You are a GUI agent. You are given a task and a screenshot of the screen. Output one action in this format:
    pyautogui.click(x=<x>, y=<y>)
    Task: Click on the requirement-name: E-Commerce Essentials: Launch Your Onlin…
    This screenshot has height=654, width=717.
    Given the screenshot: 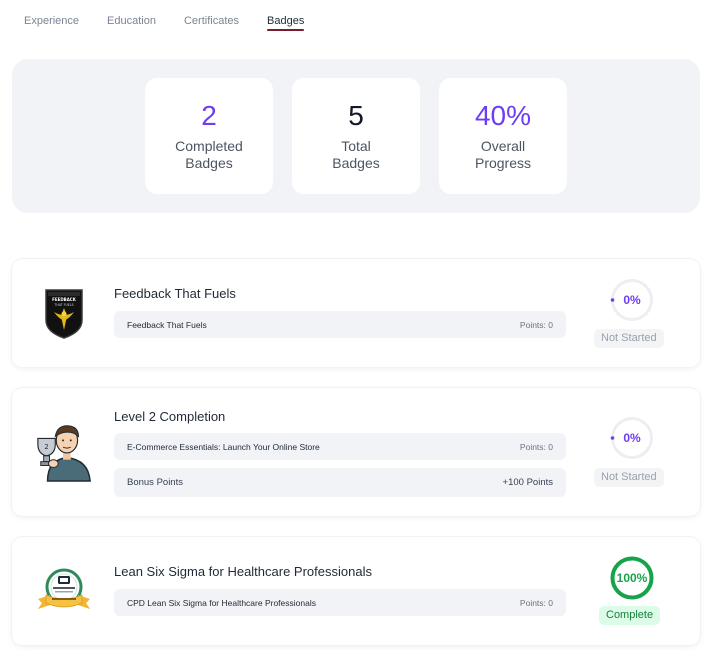 What is the action you would take?
    pyautogui.click(x=223, y=446)
    